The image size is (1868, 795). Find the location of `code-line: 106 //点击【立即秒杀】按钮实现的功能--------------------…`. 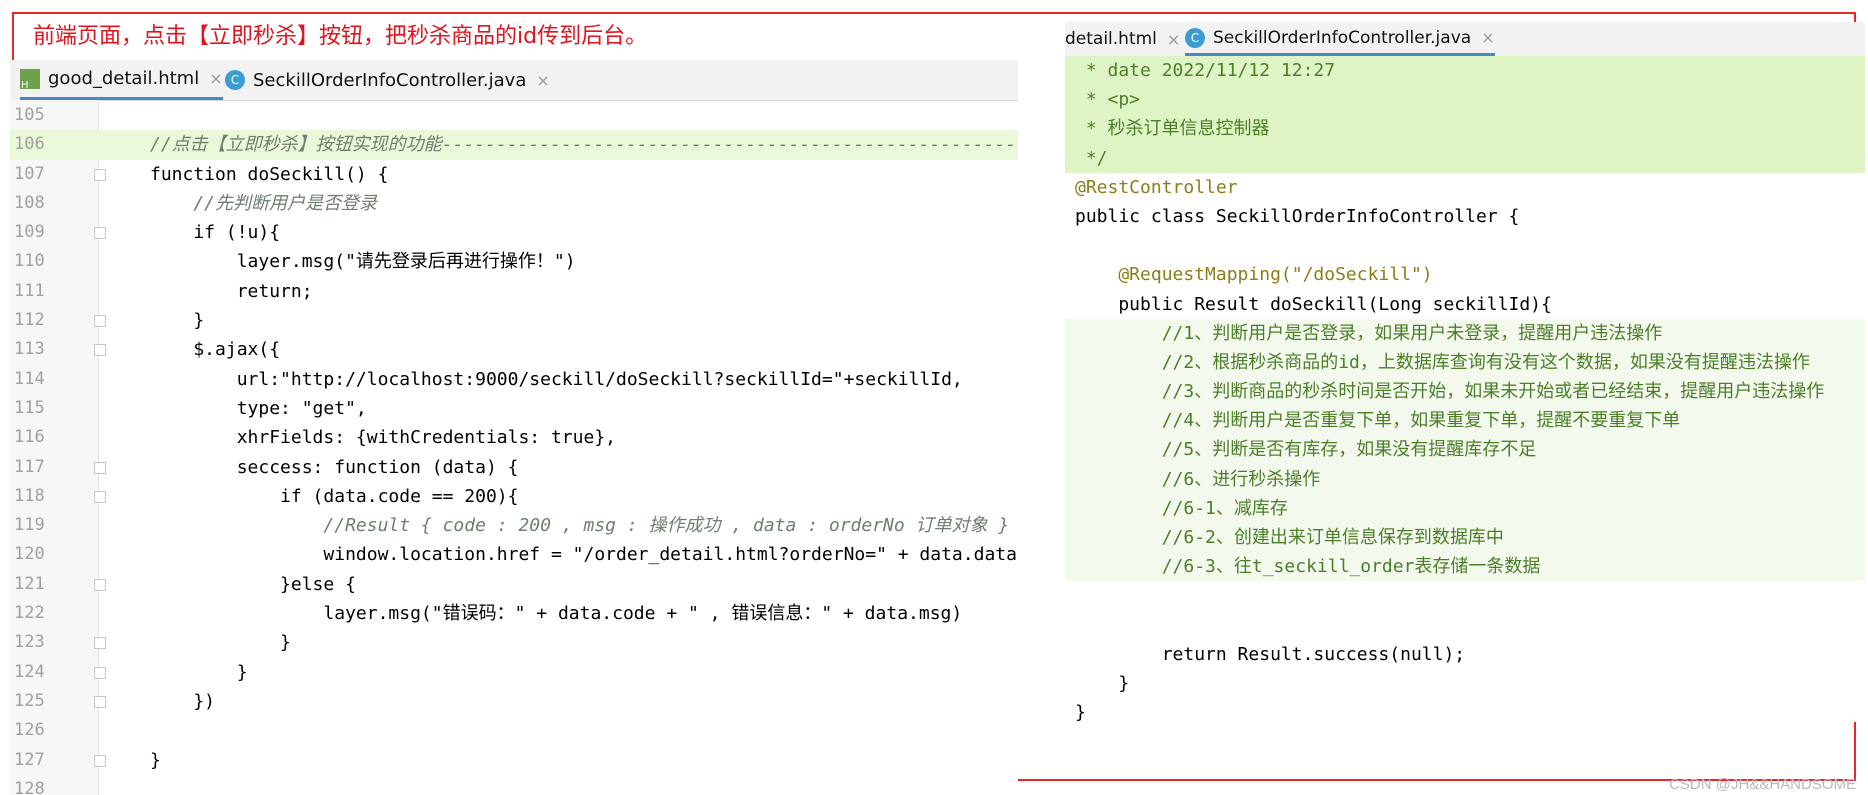

code-line: 106 //点击【立即秒杀】按钮实现的功能--------------------… is located at coordinates (514, 145).